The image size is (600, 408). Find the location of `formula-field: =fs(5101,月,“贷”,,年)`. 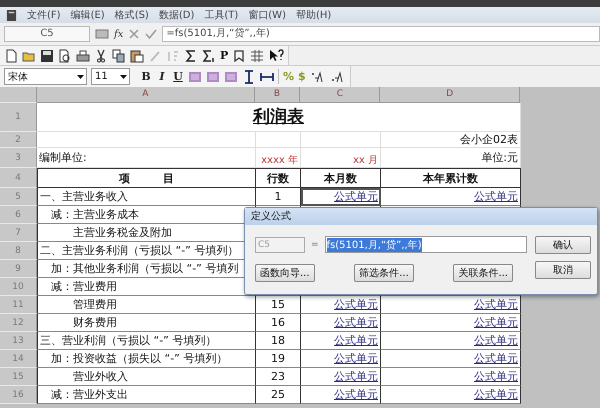

formula-field: =fs(5101,月,“贷”,,年) is located at coordinates (381, 34).